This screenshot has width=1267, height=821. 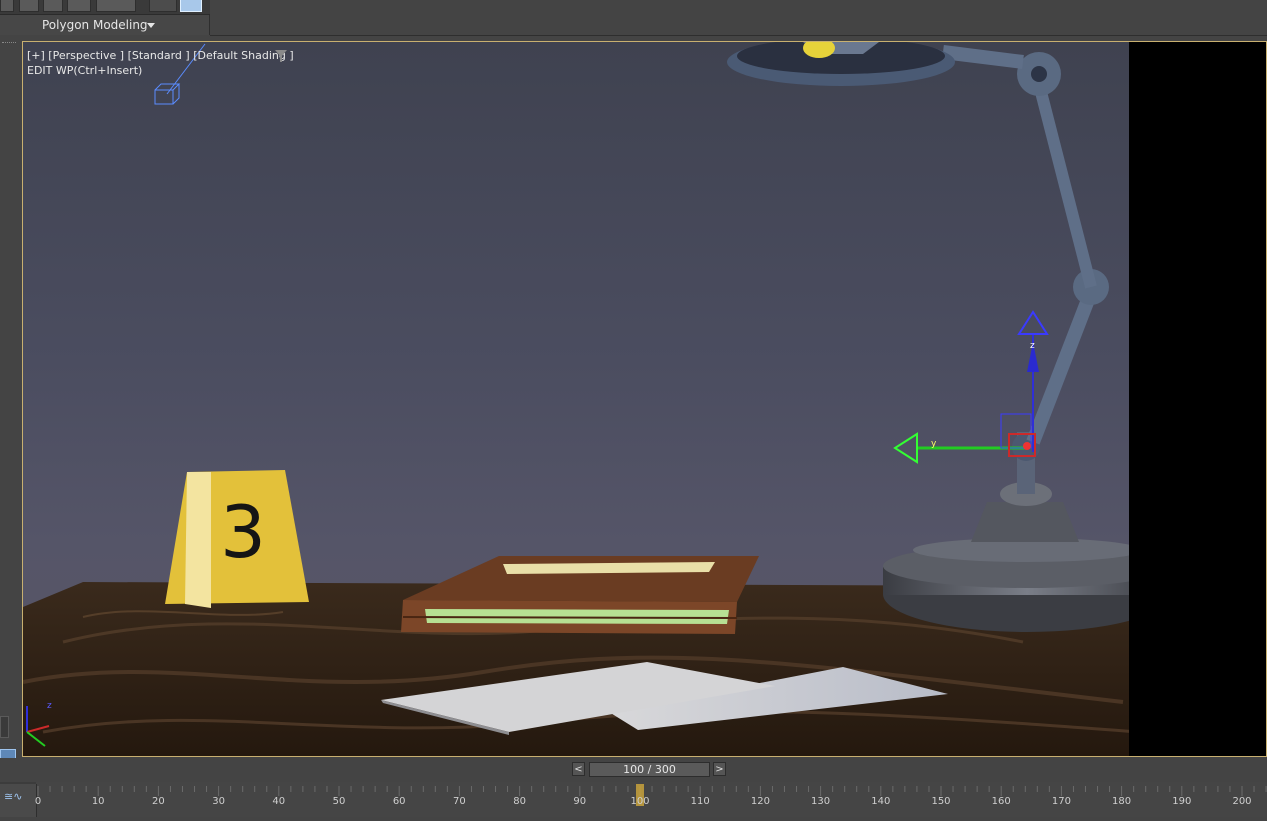 What do you see at coordinates (29, 6) in the screenshot?
I see `select-region-icon` at bounding box center [29, 6].